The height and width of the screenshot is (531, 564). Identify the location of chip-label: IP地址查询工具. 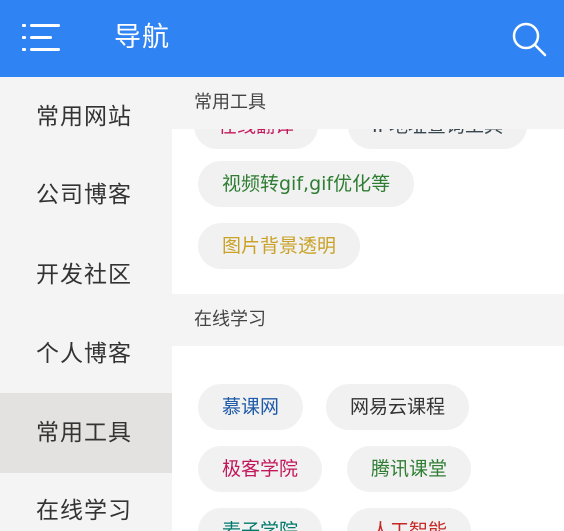
(437, 133).